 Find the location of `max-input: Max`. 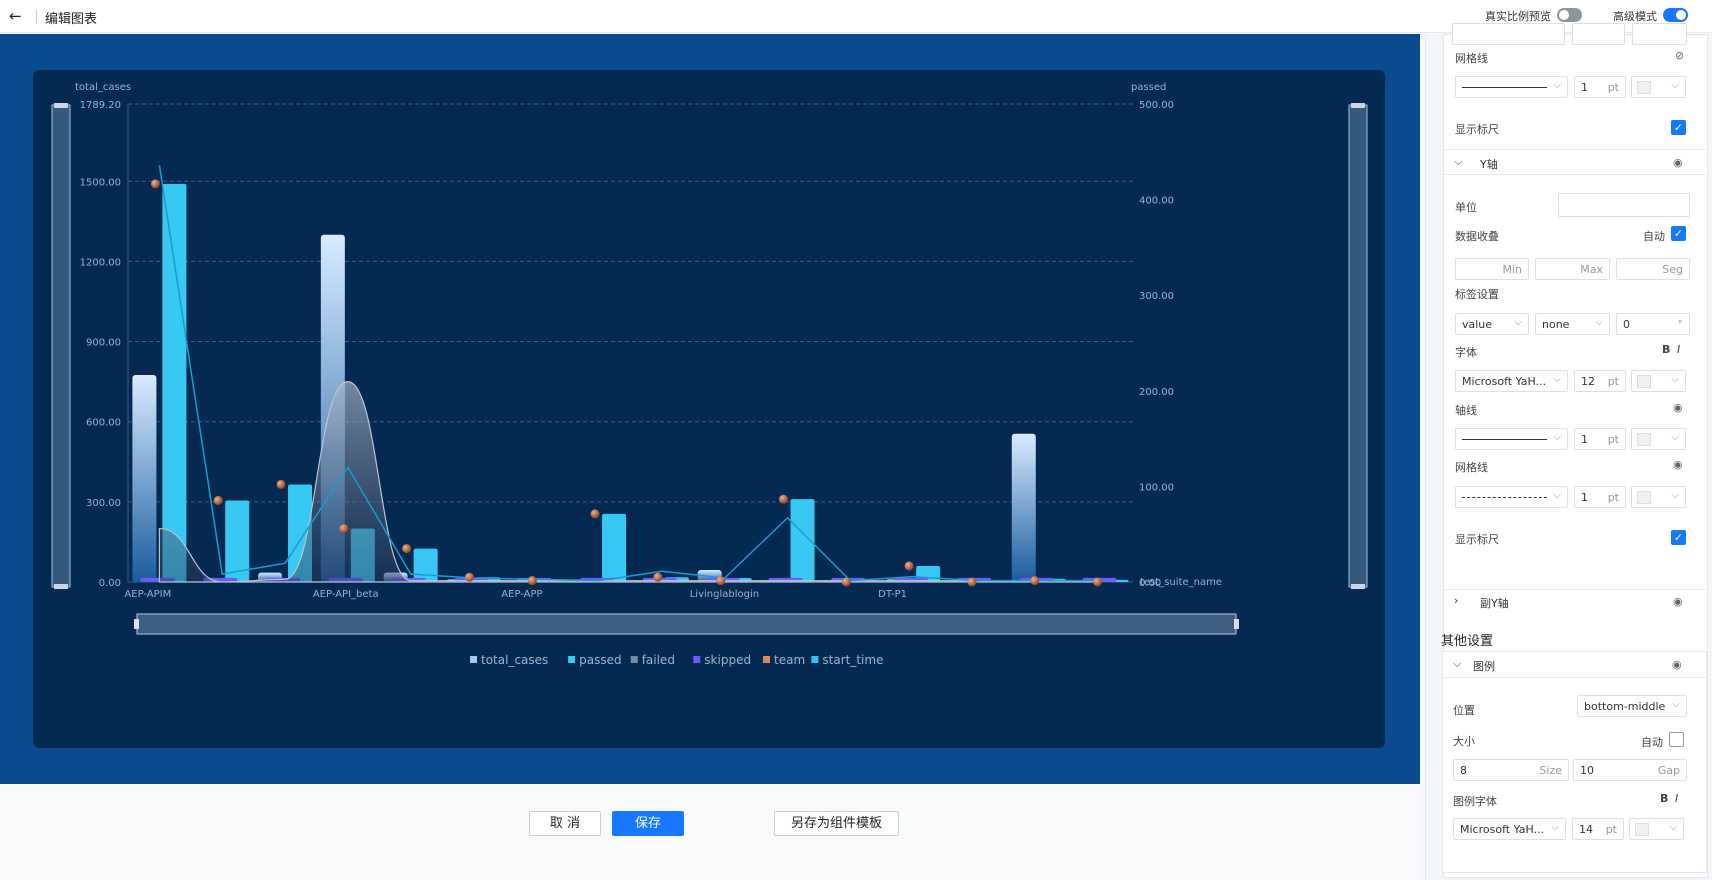

max-input: Max is located at coordinates (1572, 269).